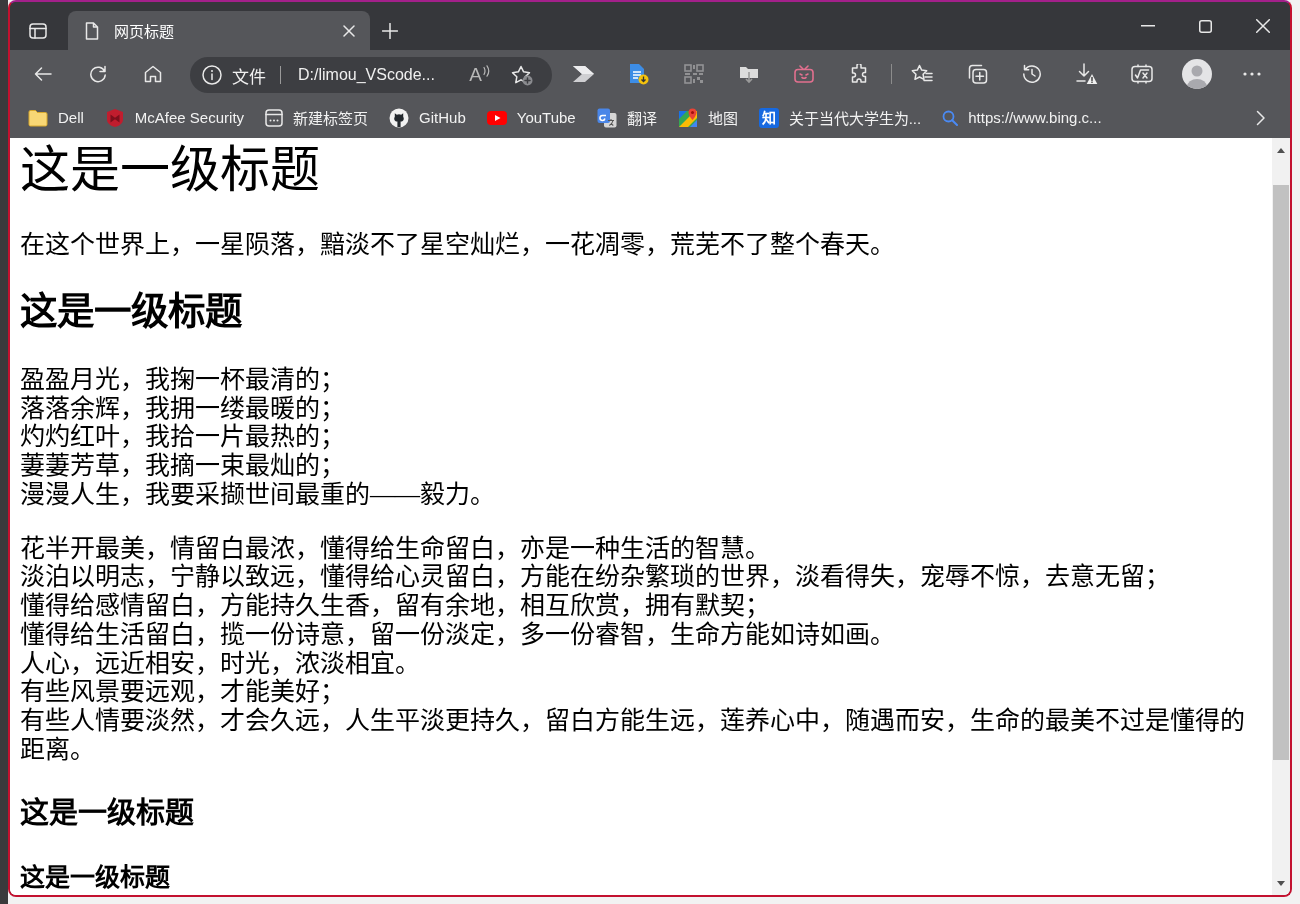 Image resolution: width=1300 pixels, height=904 pixels. I want to click on youtube-logo-icon, so click(496, 117).